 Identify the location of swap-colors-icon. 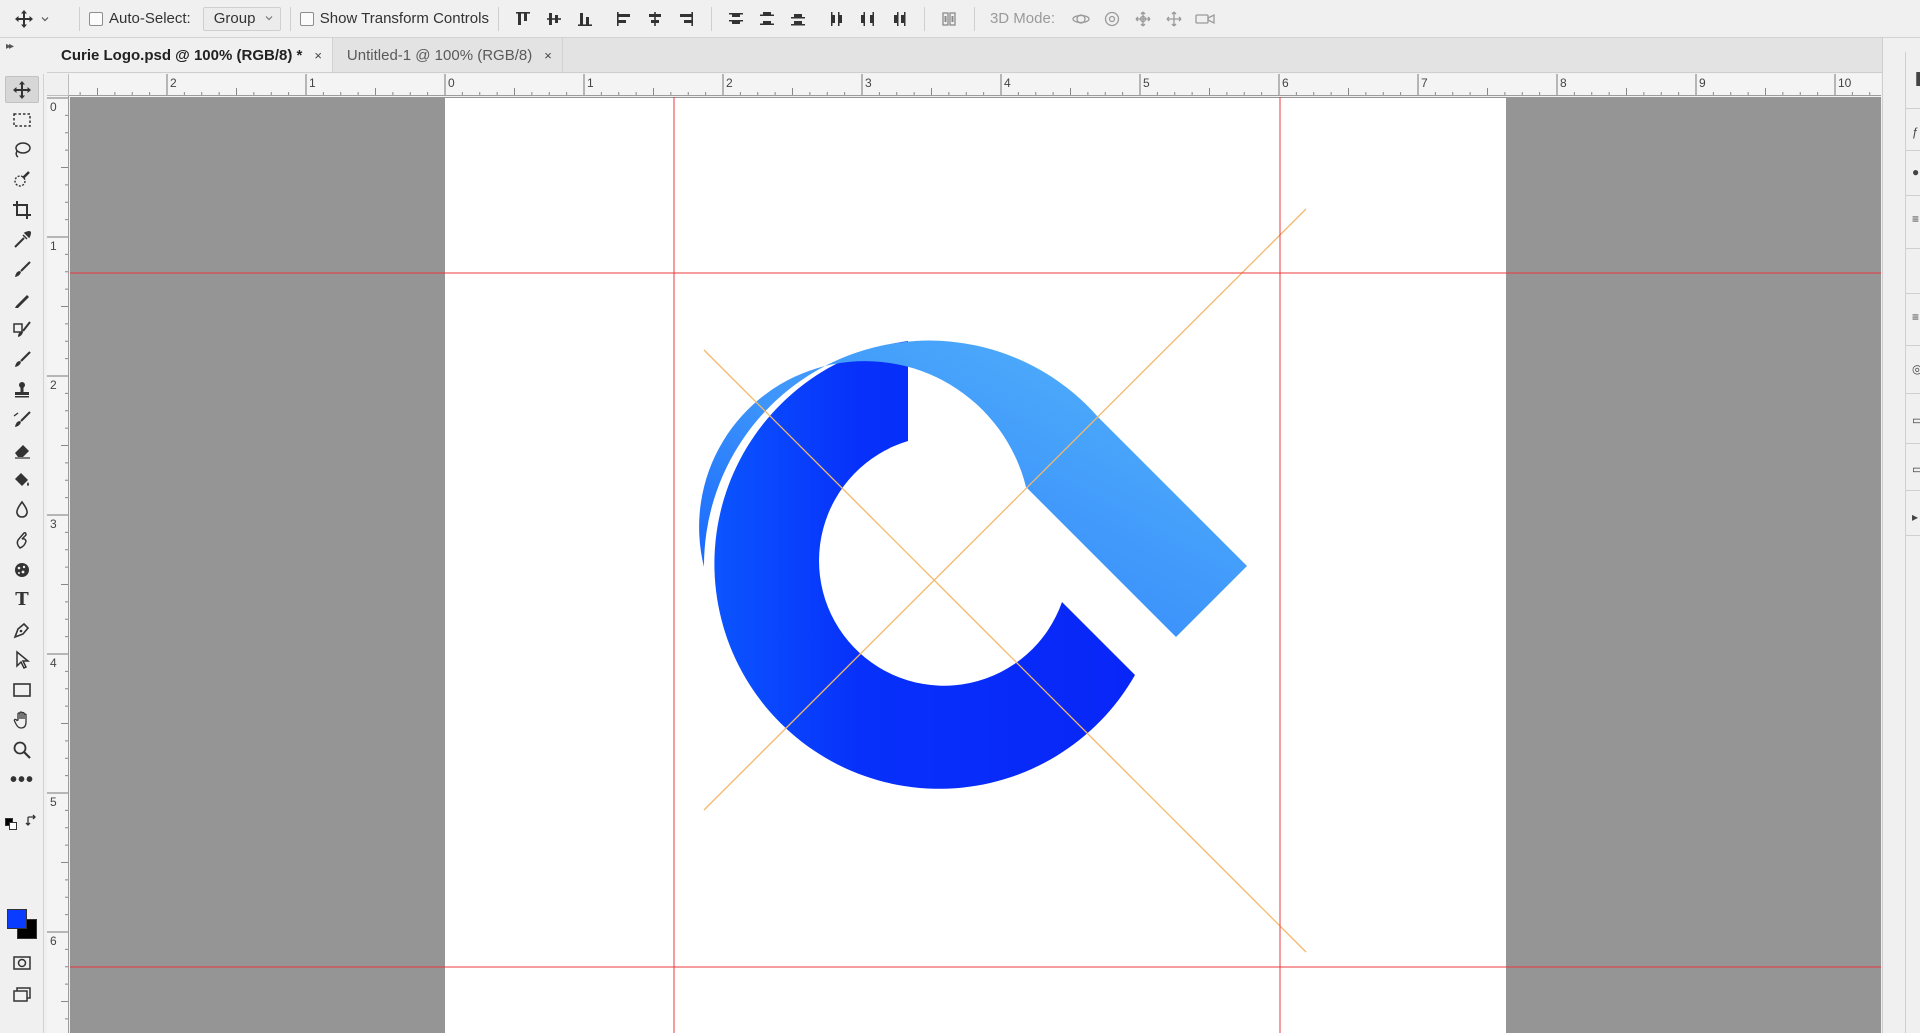
(32, 822).